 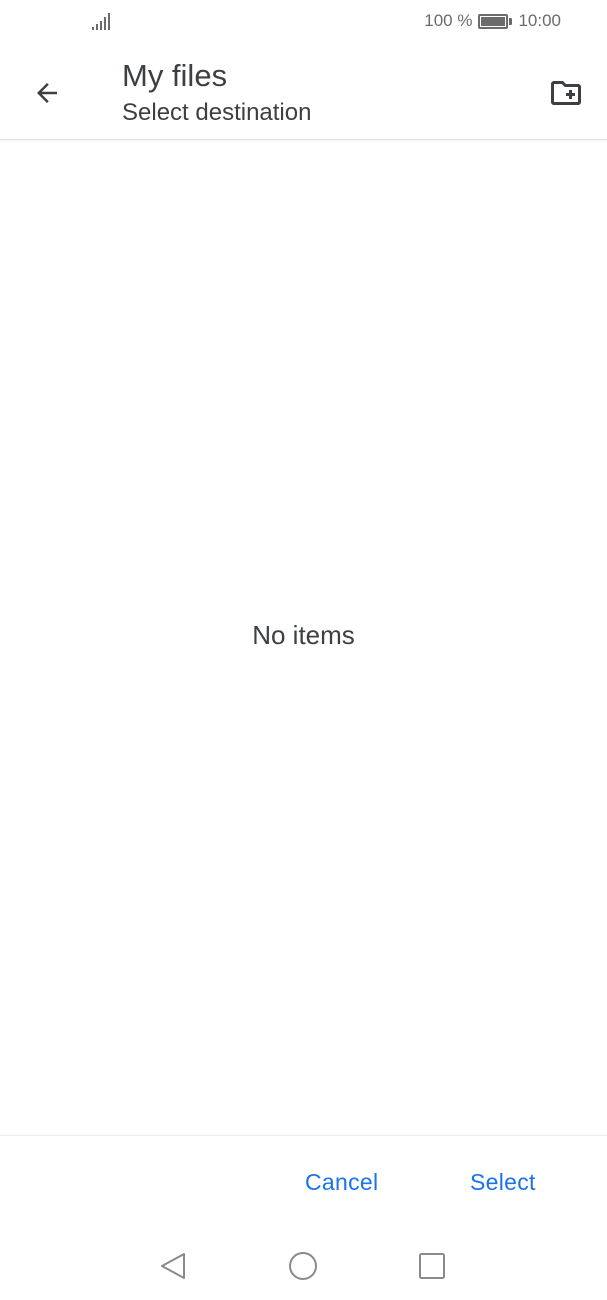 What do you see at coordinates (303, 635) in the screenshot?
I see `empty-state-message: No items` at bounding box center [303, 635].